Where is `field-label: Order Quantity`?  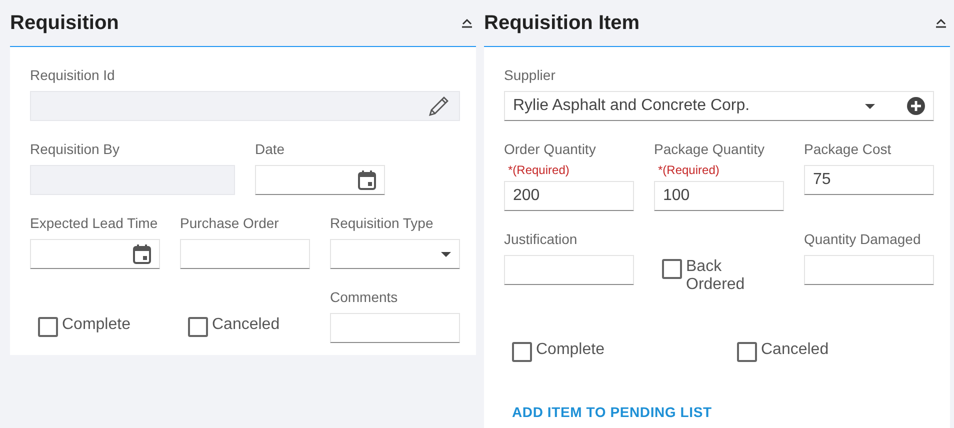 field-label: Order Quantity is located at coordinates (550, 150).